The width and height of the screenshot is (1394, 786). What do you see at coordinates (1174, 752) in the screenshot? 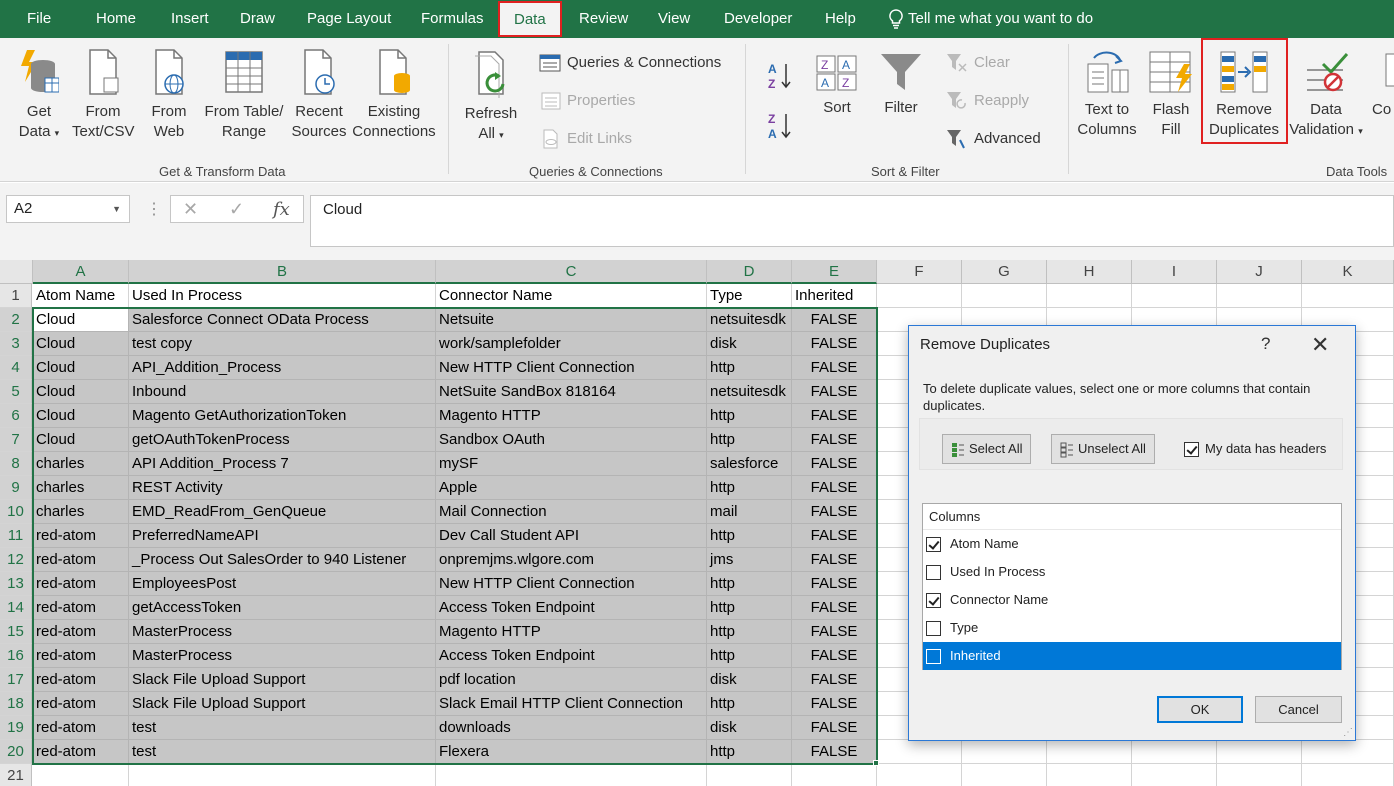
I see `cell-i20` at bounding box center [1174, 752].